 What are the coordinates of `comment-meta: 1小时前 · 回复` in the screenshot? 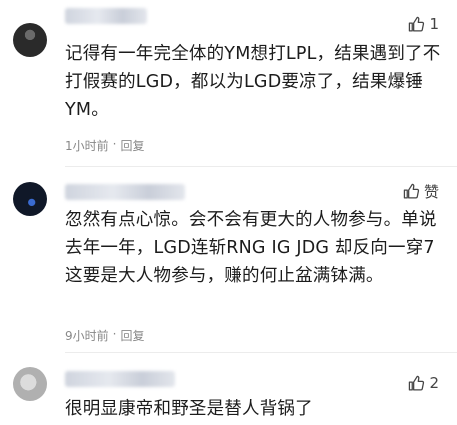 It's located at (104, 145).